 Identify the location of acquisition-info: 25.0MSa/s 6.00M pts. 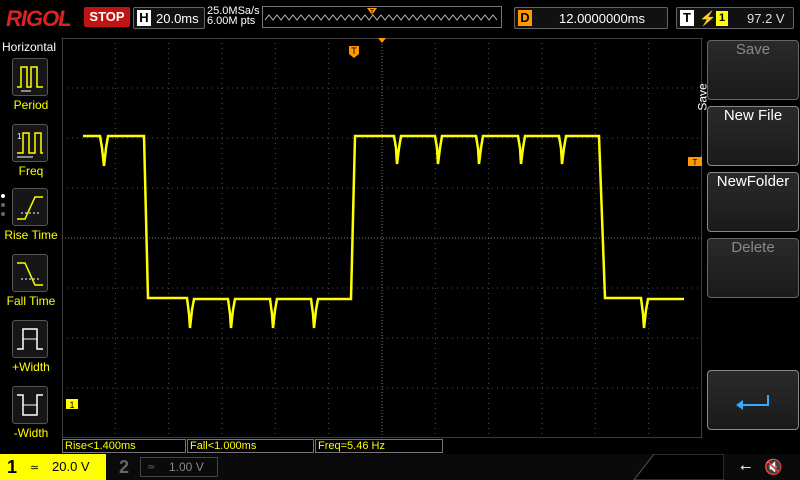
(233, 16).